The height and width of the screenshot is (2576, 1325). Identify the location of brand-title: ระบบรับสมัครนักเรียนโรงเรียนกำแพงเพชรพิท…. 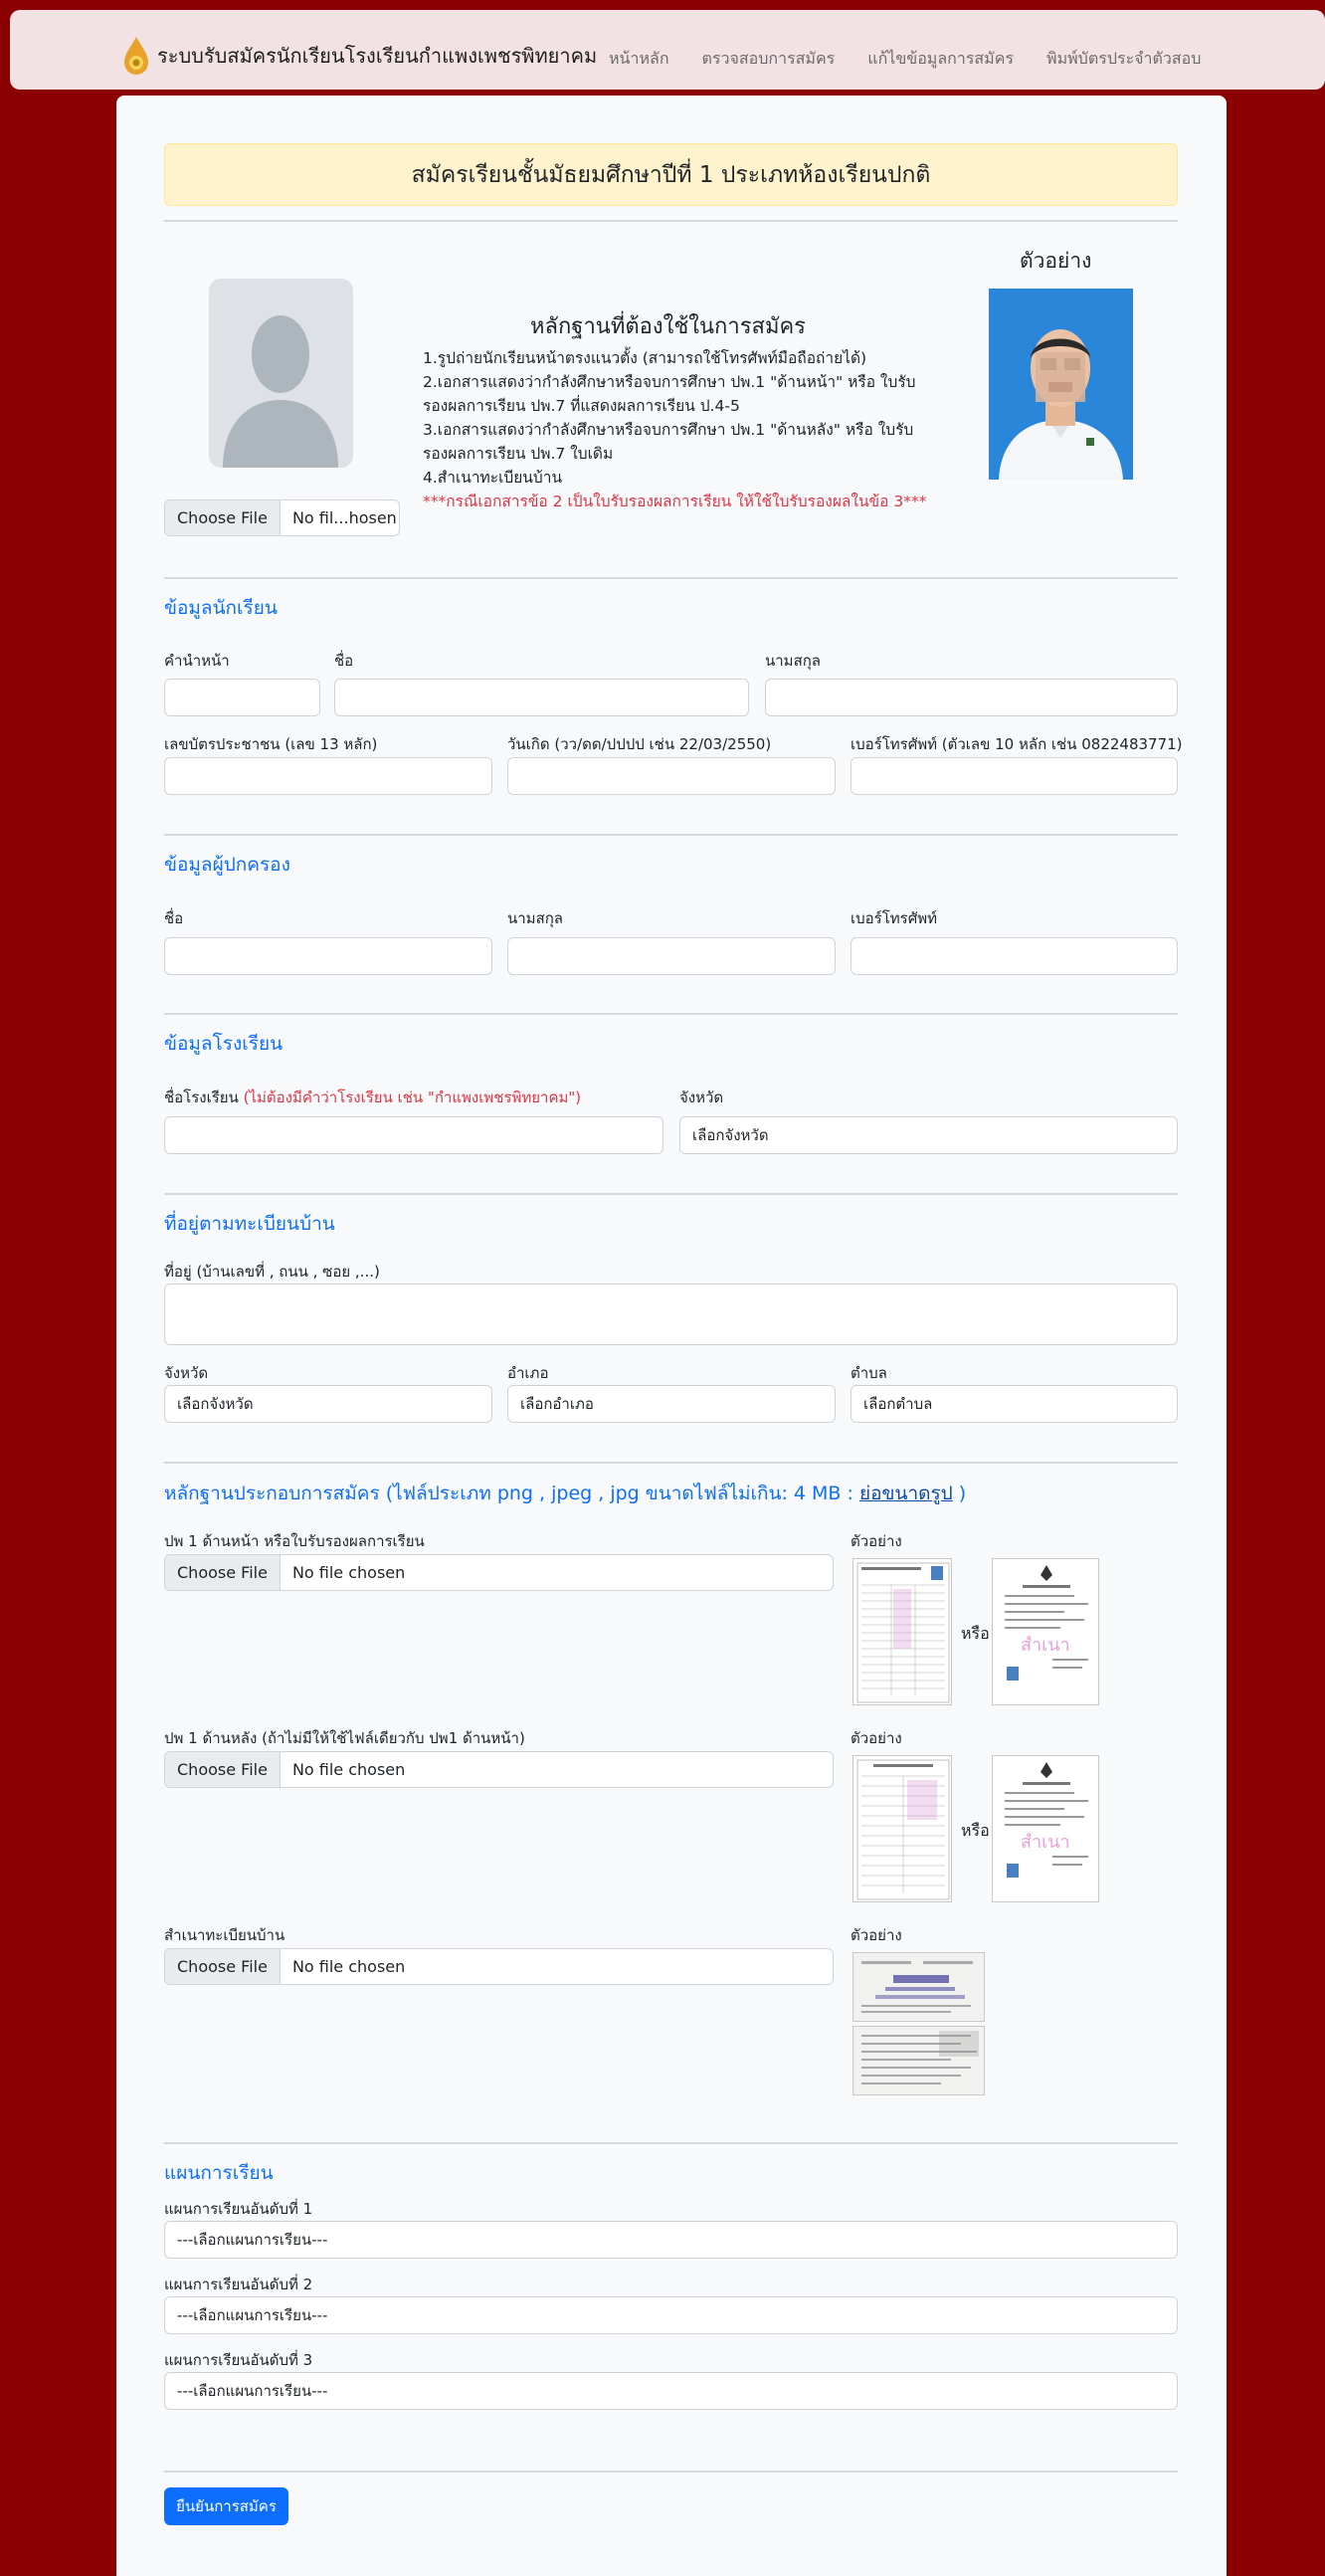
(377, 56).